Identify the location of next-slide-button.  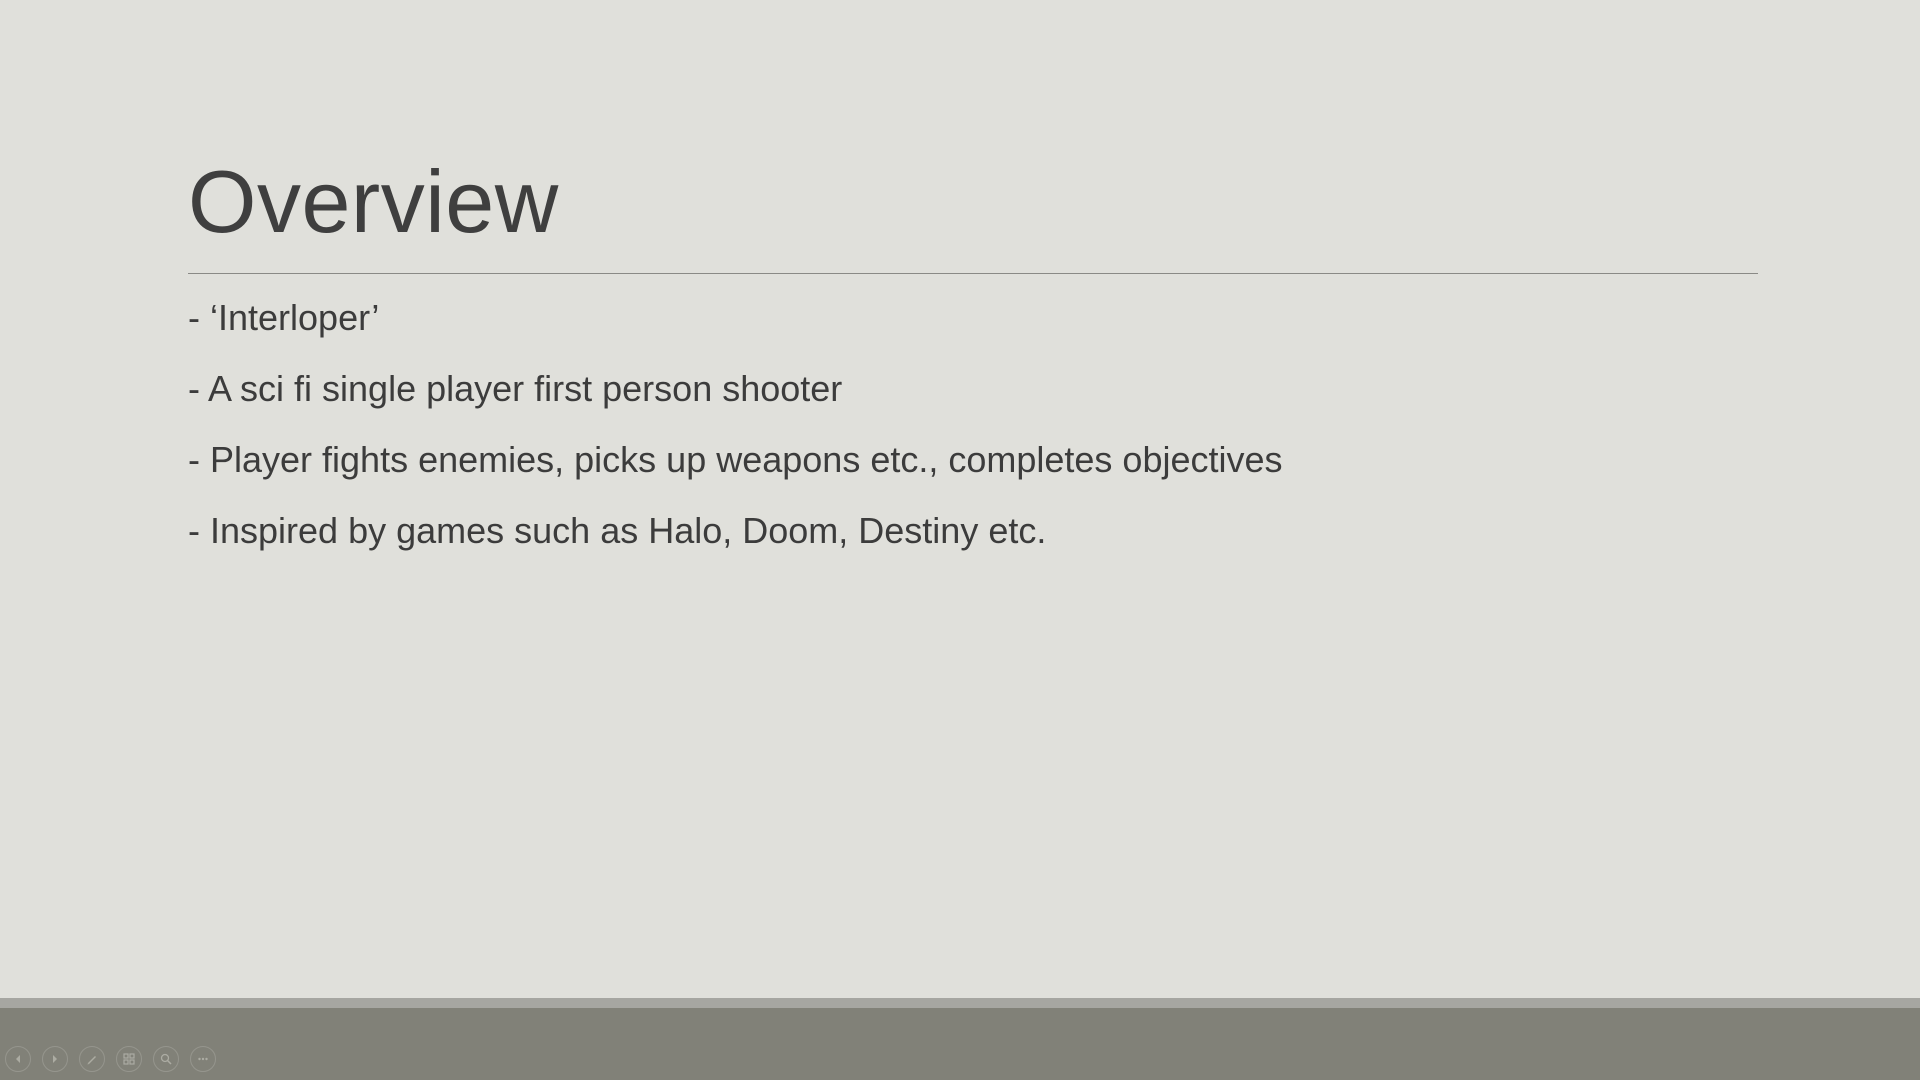
(55, 1059).